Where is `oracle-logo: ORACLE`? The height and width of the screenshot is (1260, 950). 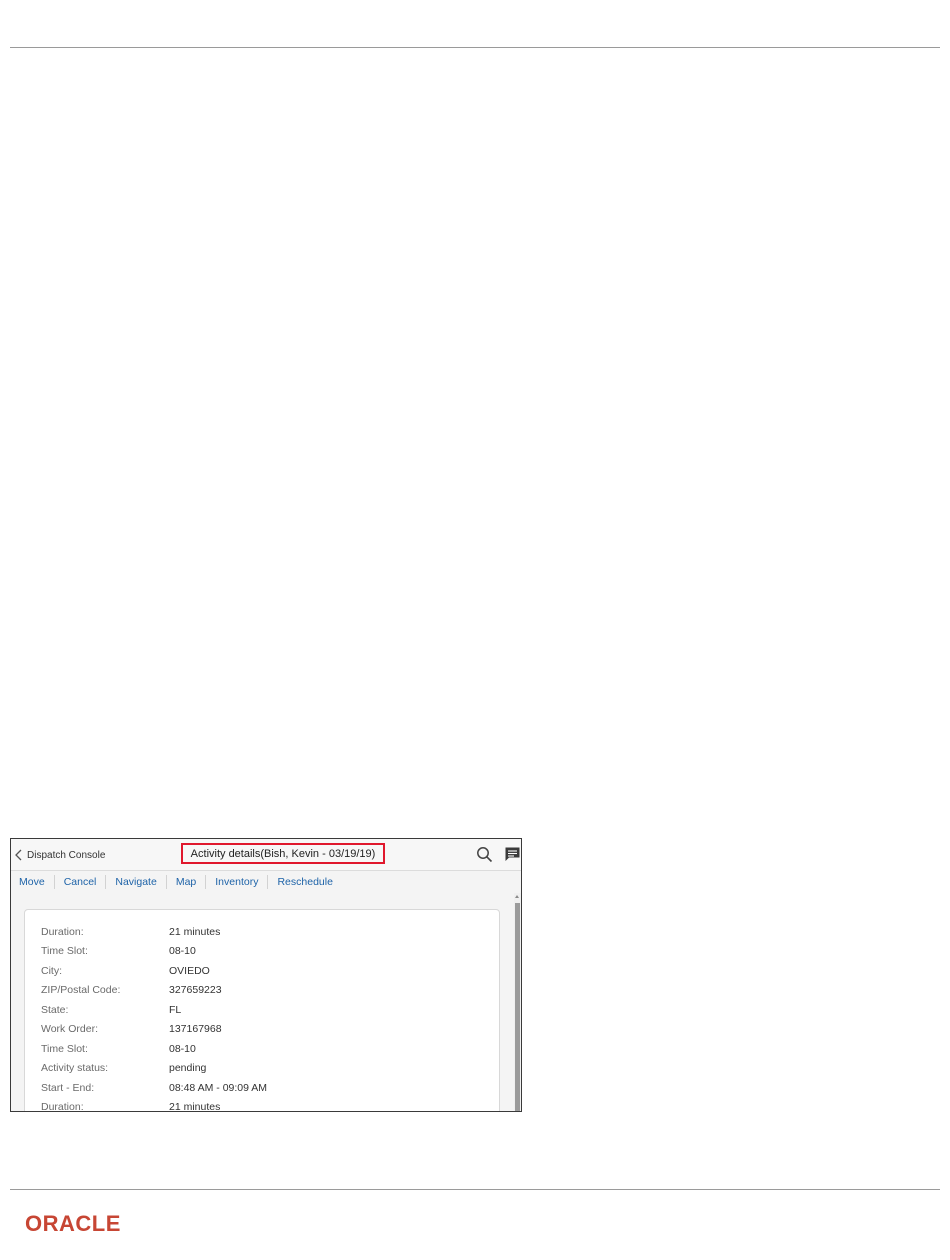 oracle-logo: ORACLE is located at coordinates (73, 1223).